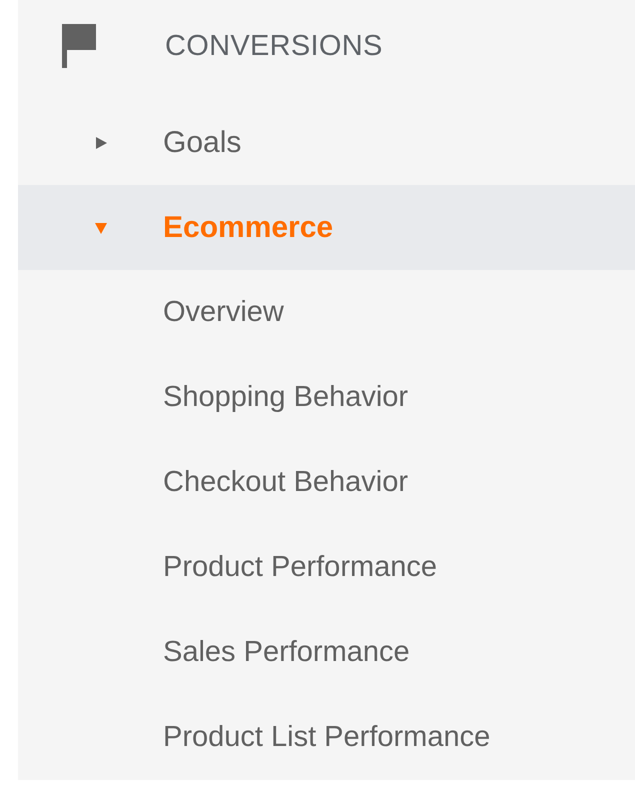  What do you see at coordinates (326, 652) in the screenshot?
I see `nav-subitem: Sales Performance` at bounding box center [326, 652].